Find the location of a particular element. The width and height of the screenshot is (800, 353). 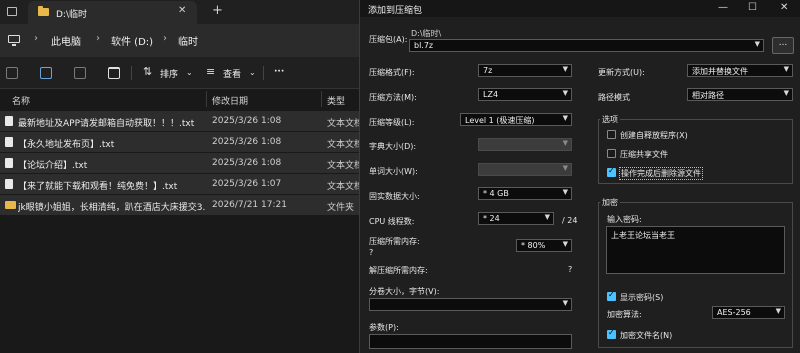

close-tab-icon: ✕ is located at coordinates (182, 10).